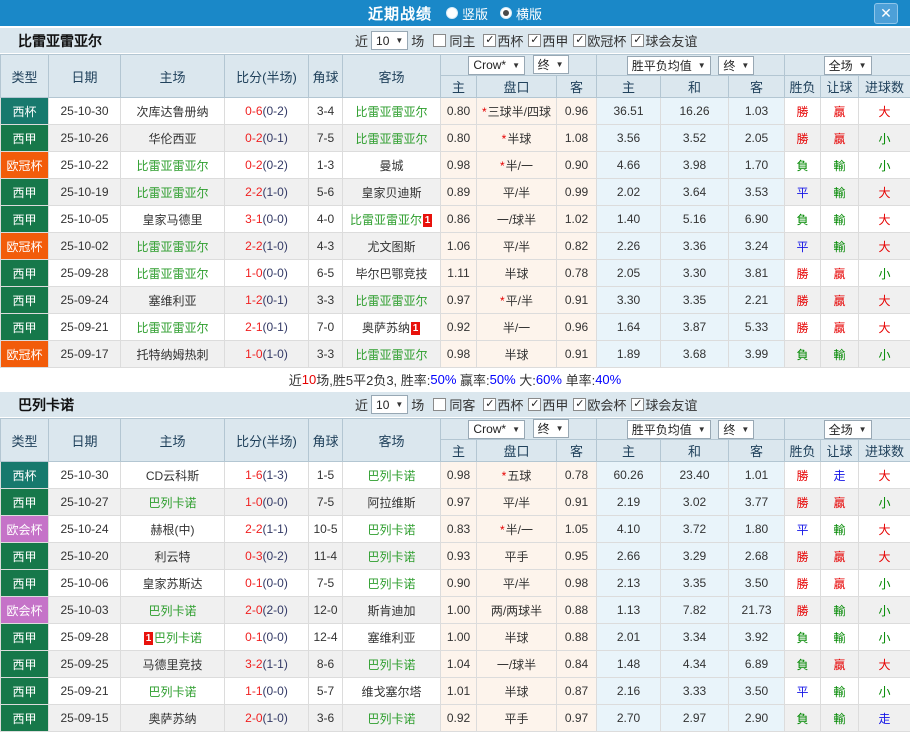 This screenshot has width=910, height=753. What do you see at coordinates (172, 475) in the screenshot?
I see `team-name: CD云科斯` at bounding box center [172, 475].